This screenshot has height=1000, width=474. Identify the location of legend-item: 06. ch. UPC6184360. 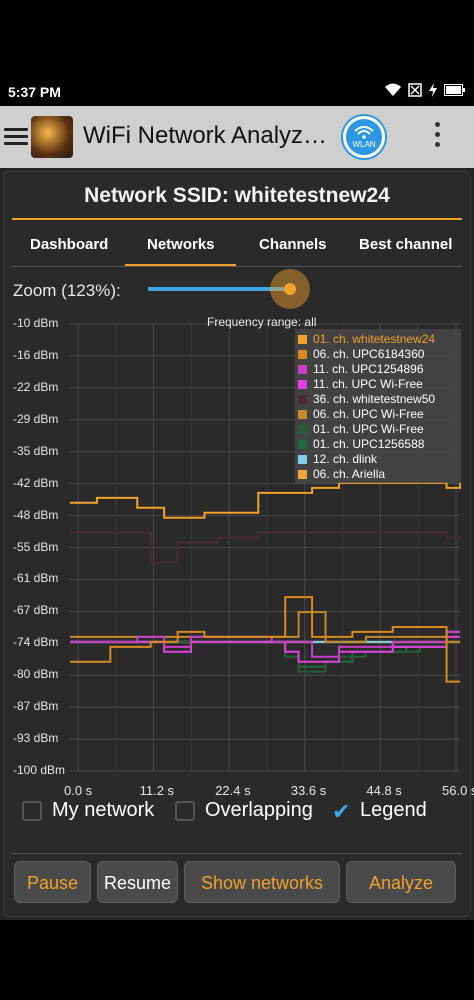
(361, 354).